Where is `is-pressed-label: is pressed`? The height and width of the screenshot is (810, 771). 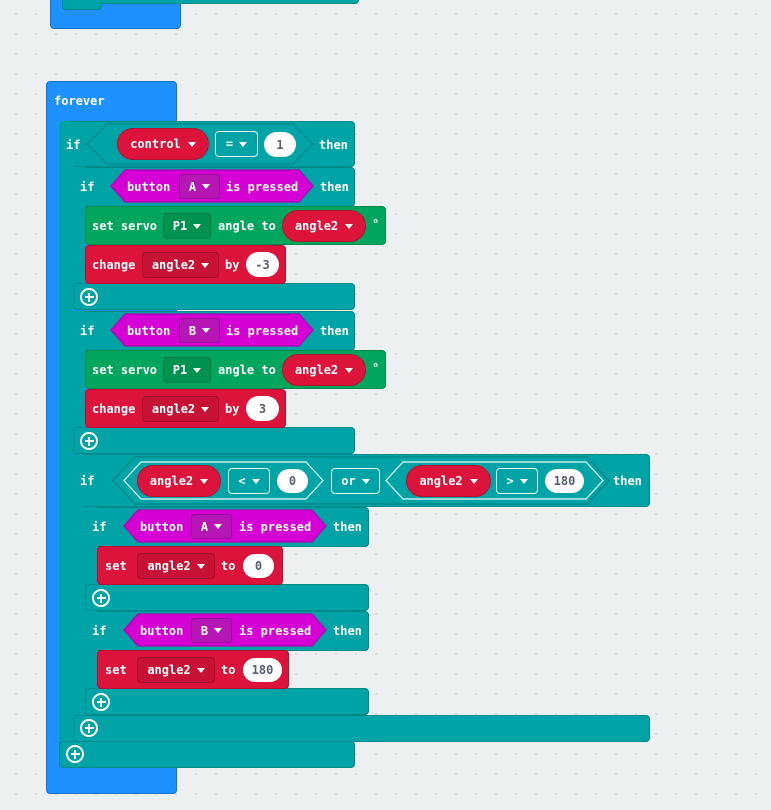 is-pressed-label: is pressed is located at coordinates (262, 331).